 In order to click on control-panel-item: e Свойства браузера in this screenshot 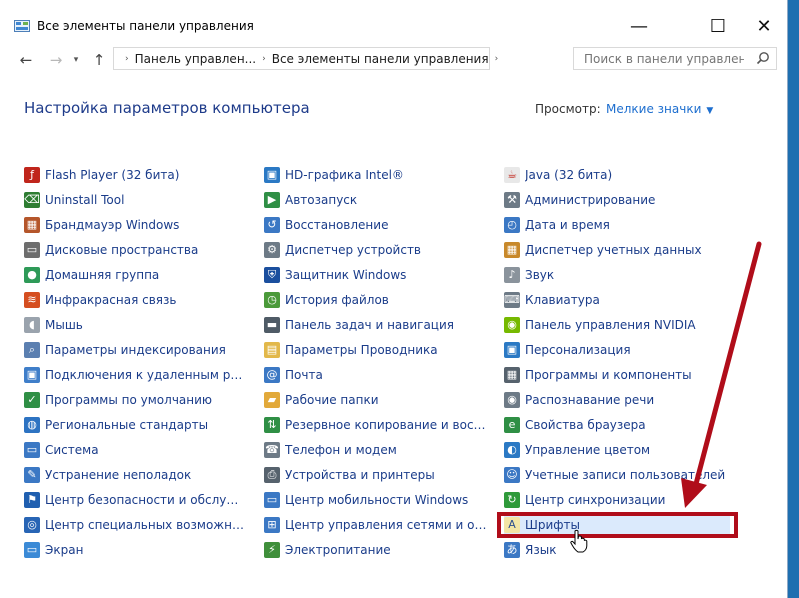, I will do `click(575, 425)`.